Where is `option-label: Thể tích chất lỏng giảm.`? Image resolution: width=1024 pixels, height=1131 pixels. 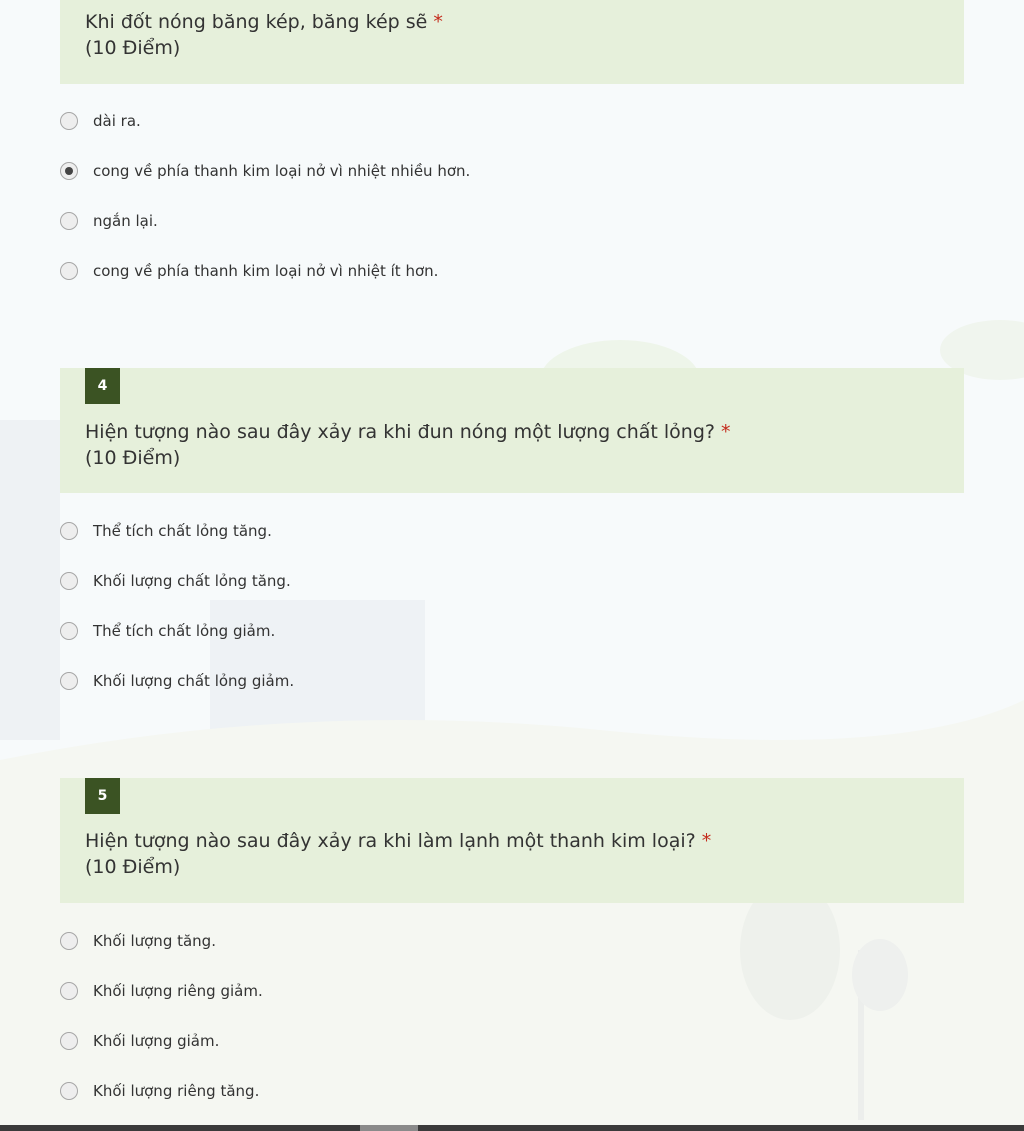 option-label: Thể tích chất lỏng giảm. is located at coordinates (184, 631).